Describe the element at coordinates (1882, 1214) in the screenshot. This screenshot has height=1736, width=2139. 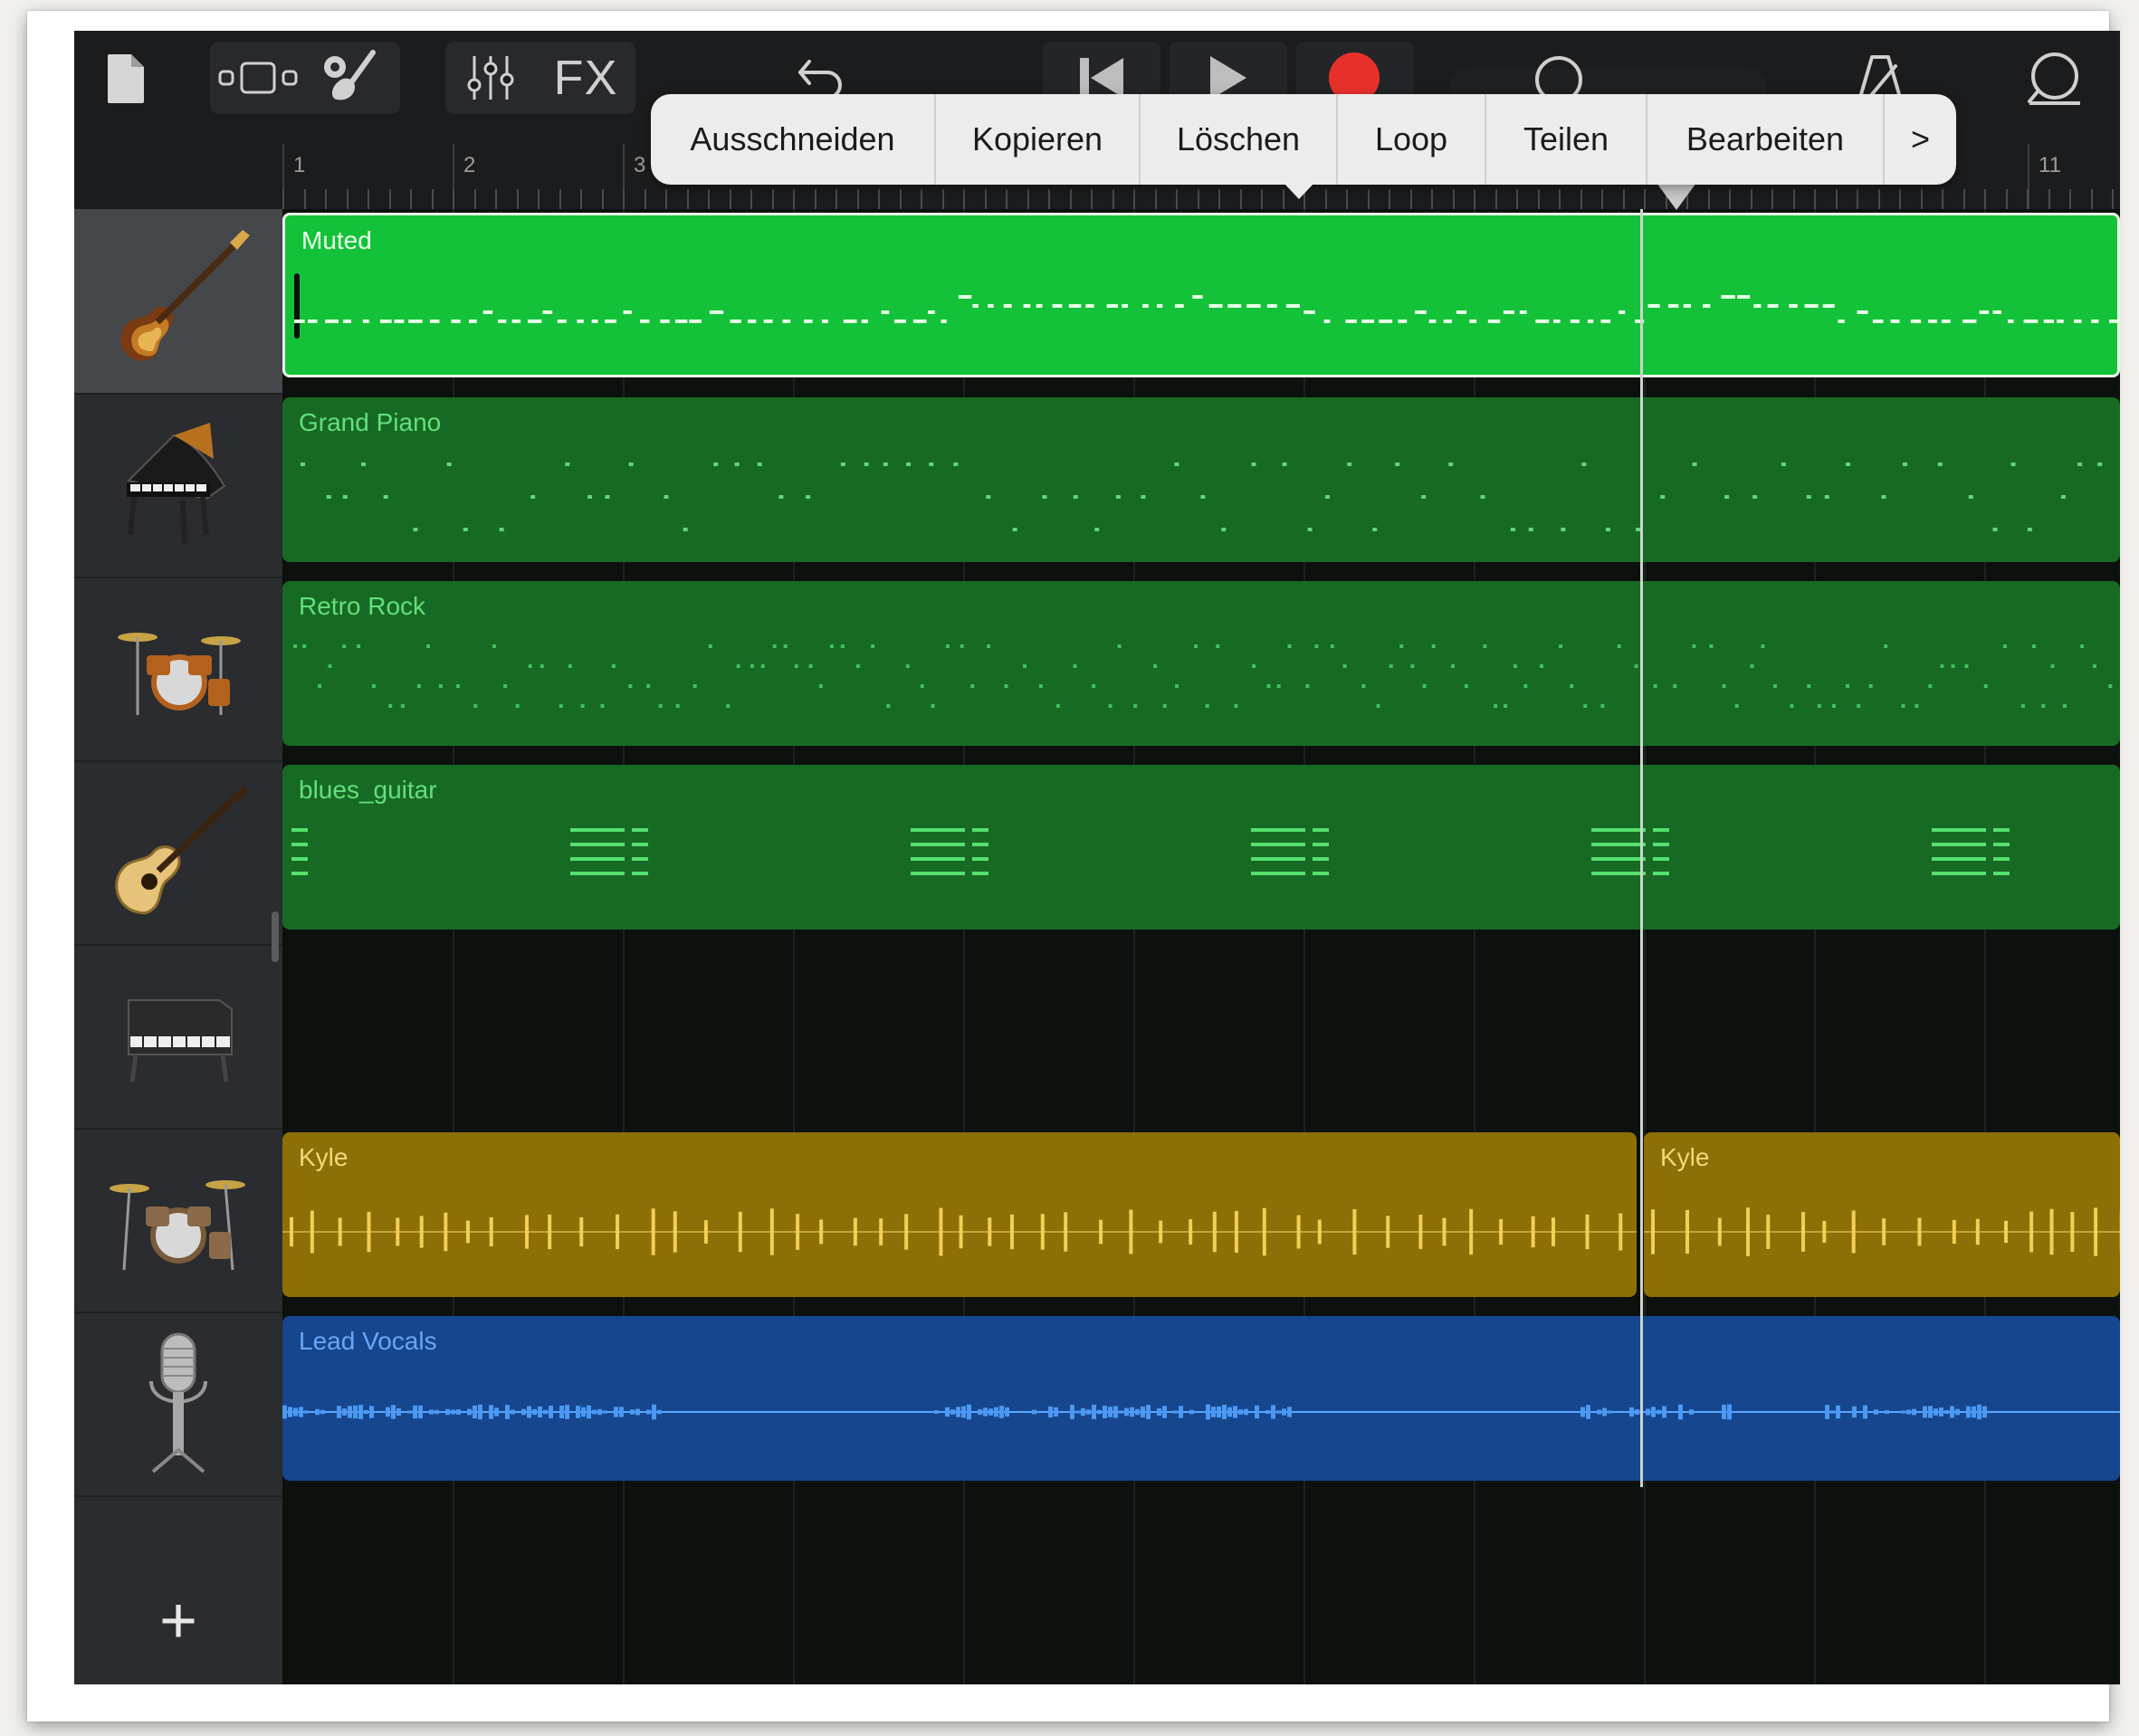
I see `region-kyle-2: Kyle` at that location.